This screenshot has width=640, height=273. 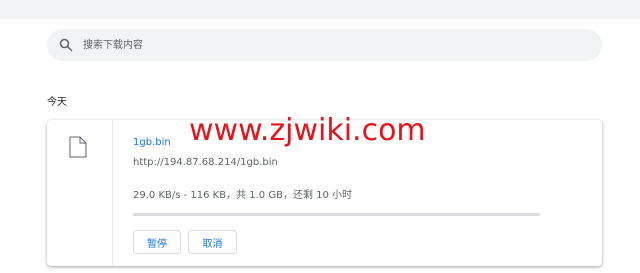 I want to click on file-url: http://194.87.68.214/1gb.bin, so click(x=205, y=162).